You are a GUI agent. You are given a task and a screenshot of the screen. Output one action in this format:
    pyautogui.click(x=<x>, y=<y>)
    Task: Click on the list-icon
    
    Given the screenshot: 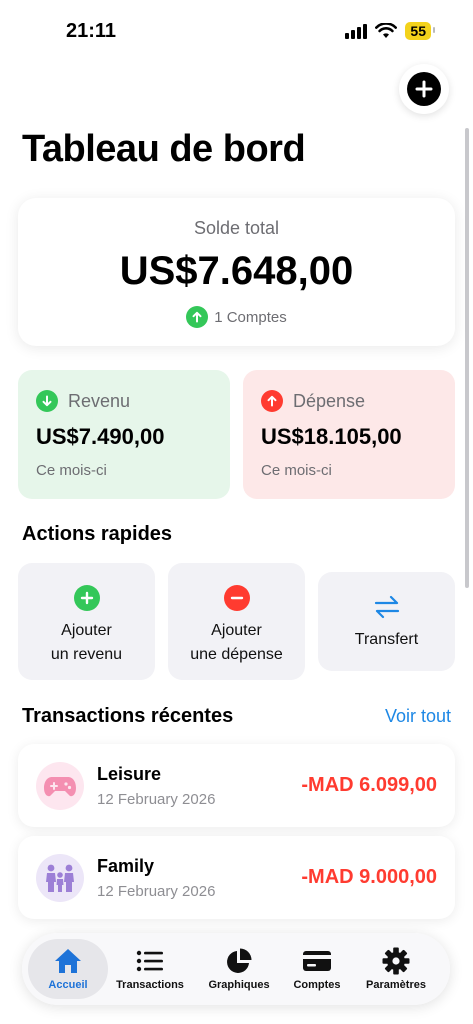 What is the action you would take?
    pyautogui.click(x=150, y=961)
    